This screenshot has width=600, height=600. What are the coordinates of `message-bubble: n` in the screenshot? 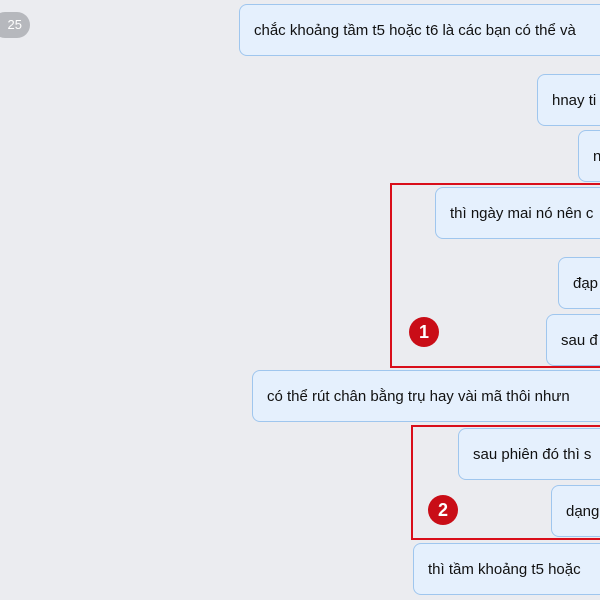 It's located at (589, 156).